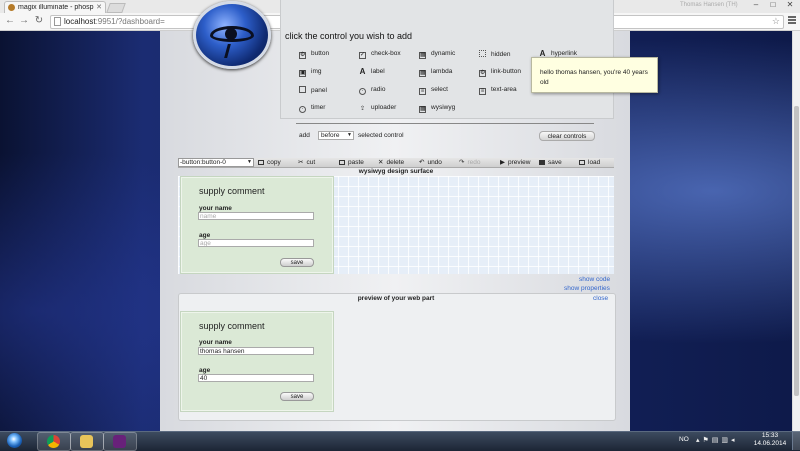 The width and height of the screenshot is (800, 451). I want to click on delete-icon: ✕, so click(381, 162).